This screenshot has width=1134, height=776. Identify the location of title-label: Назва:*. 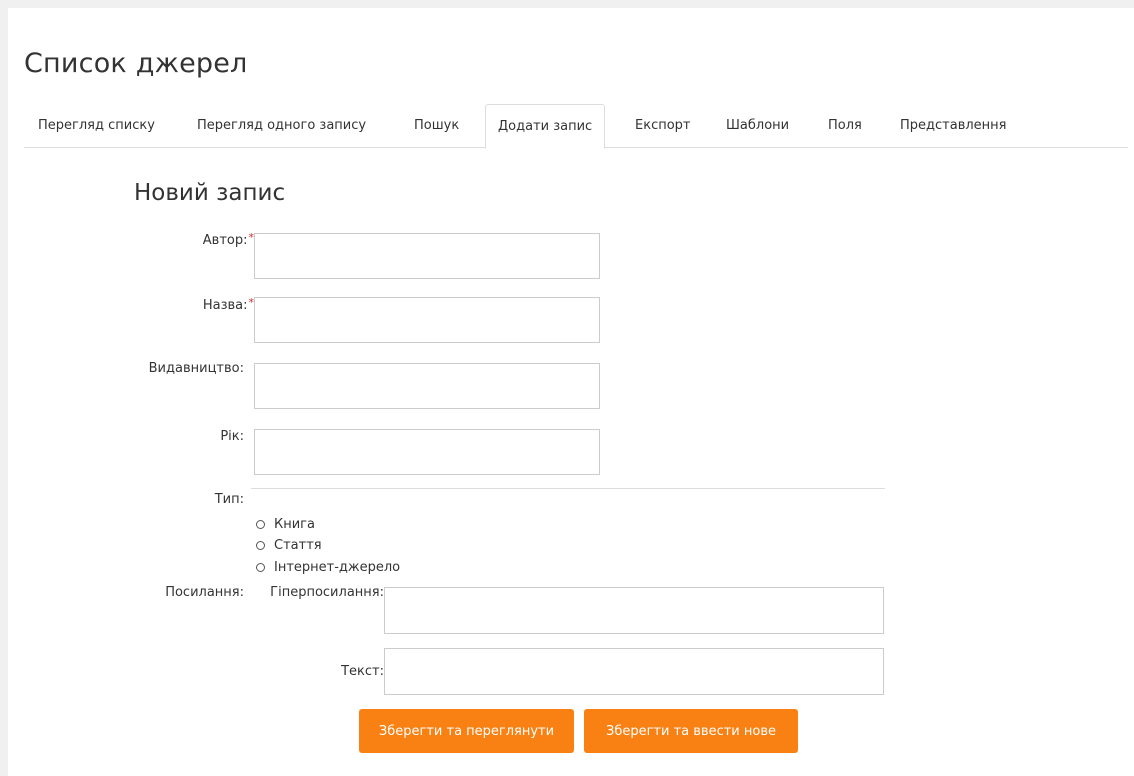
(228, 304).